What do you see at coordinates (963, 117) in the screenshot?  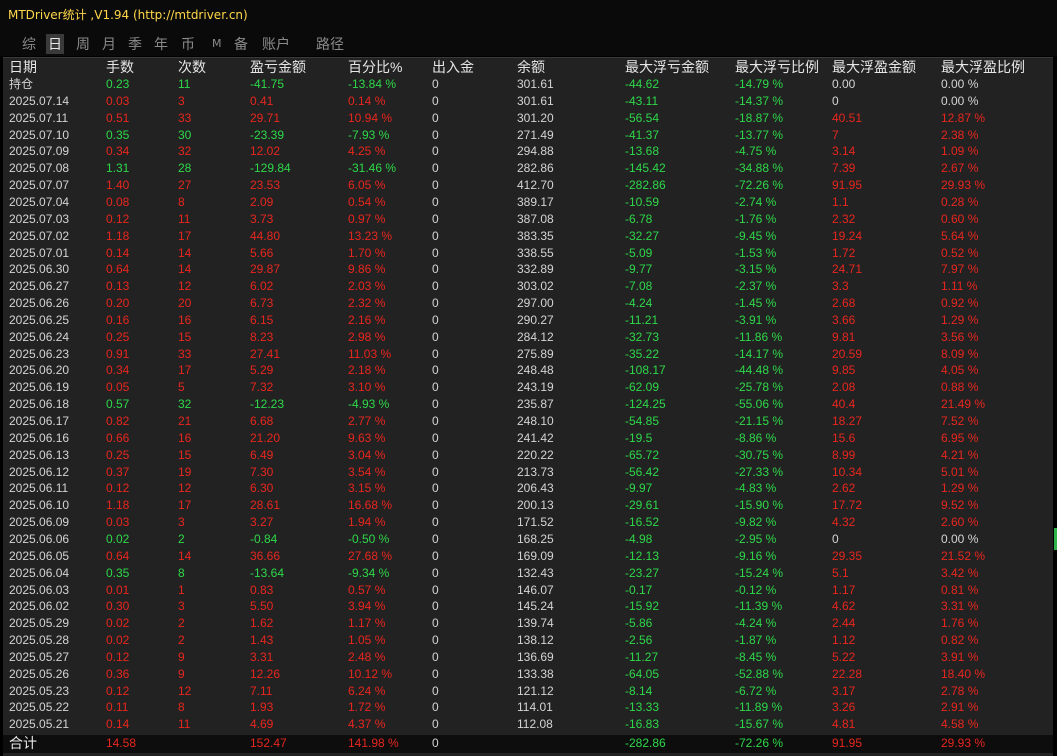 I see `col-max-float-profit-pct-cell: 12.87 %` at bounding box center [963, 117].